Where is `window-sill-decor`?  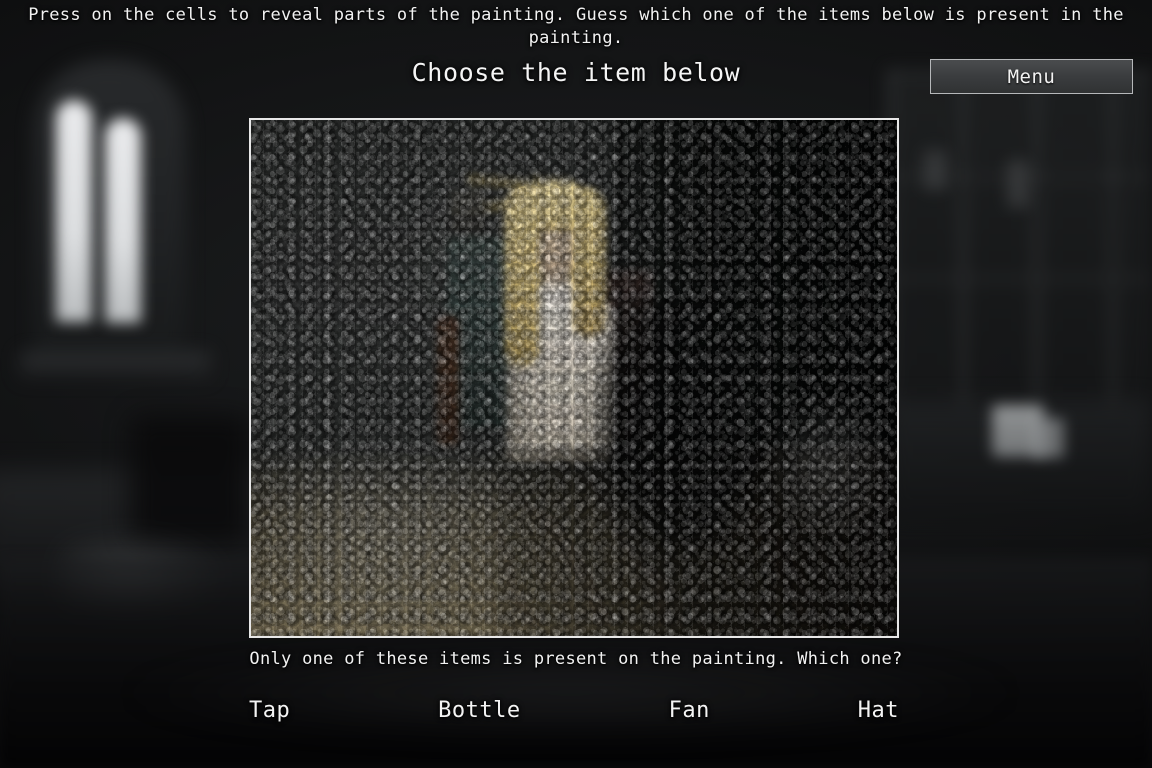 window-sill-decor is located at coordinates (115, 365).